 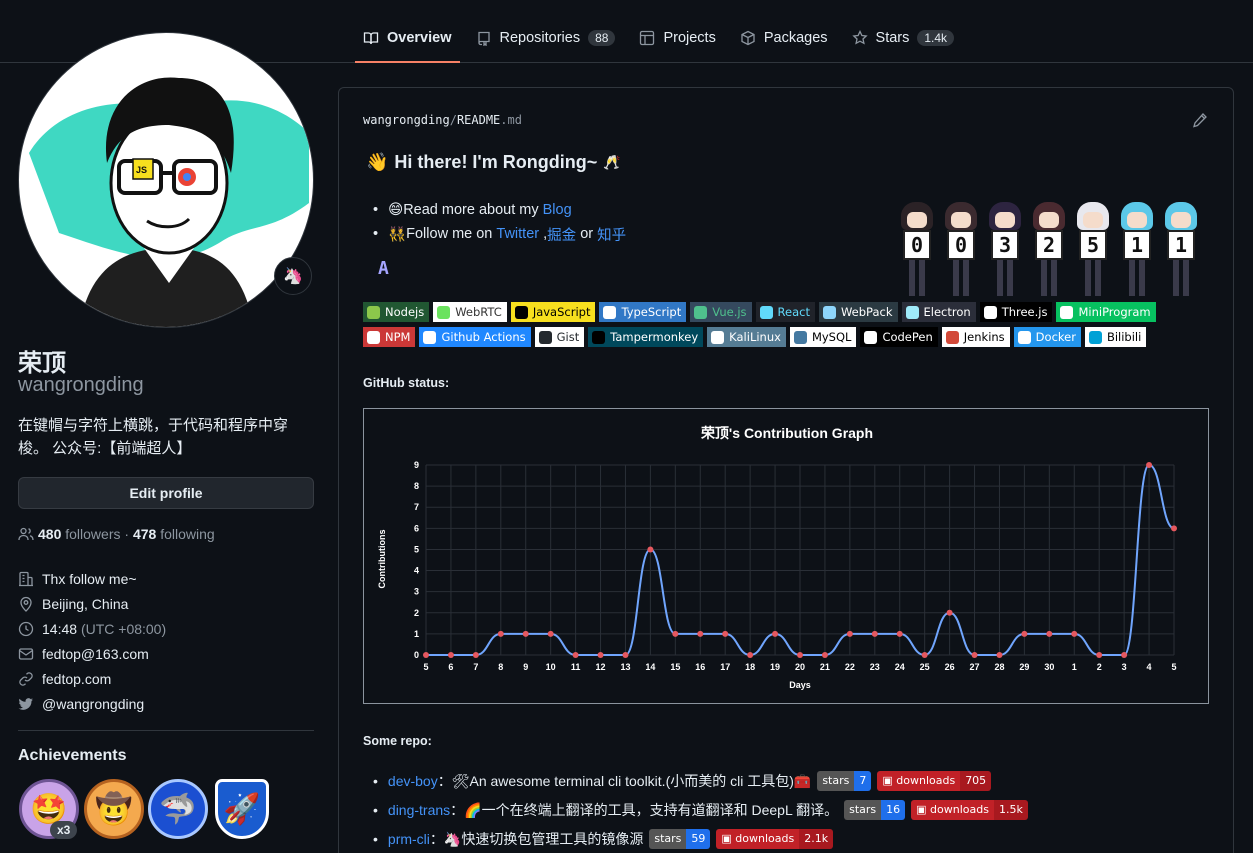 I want to click on x-tick-label: 27, so click(x=975, y=667).